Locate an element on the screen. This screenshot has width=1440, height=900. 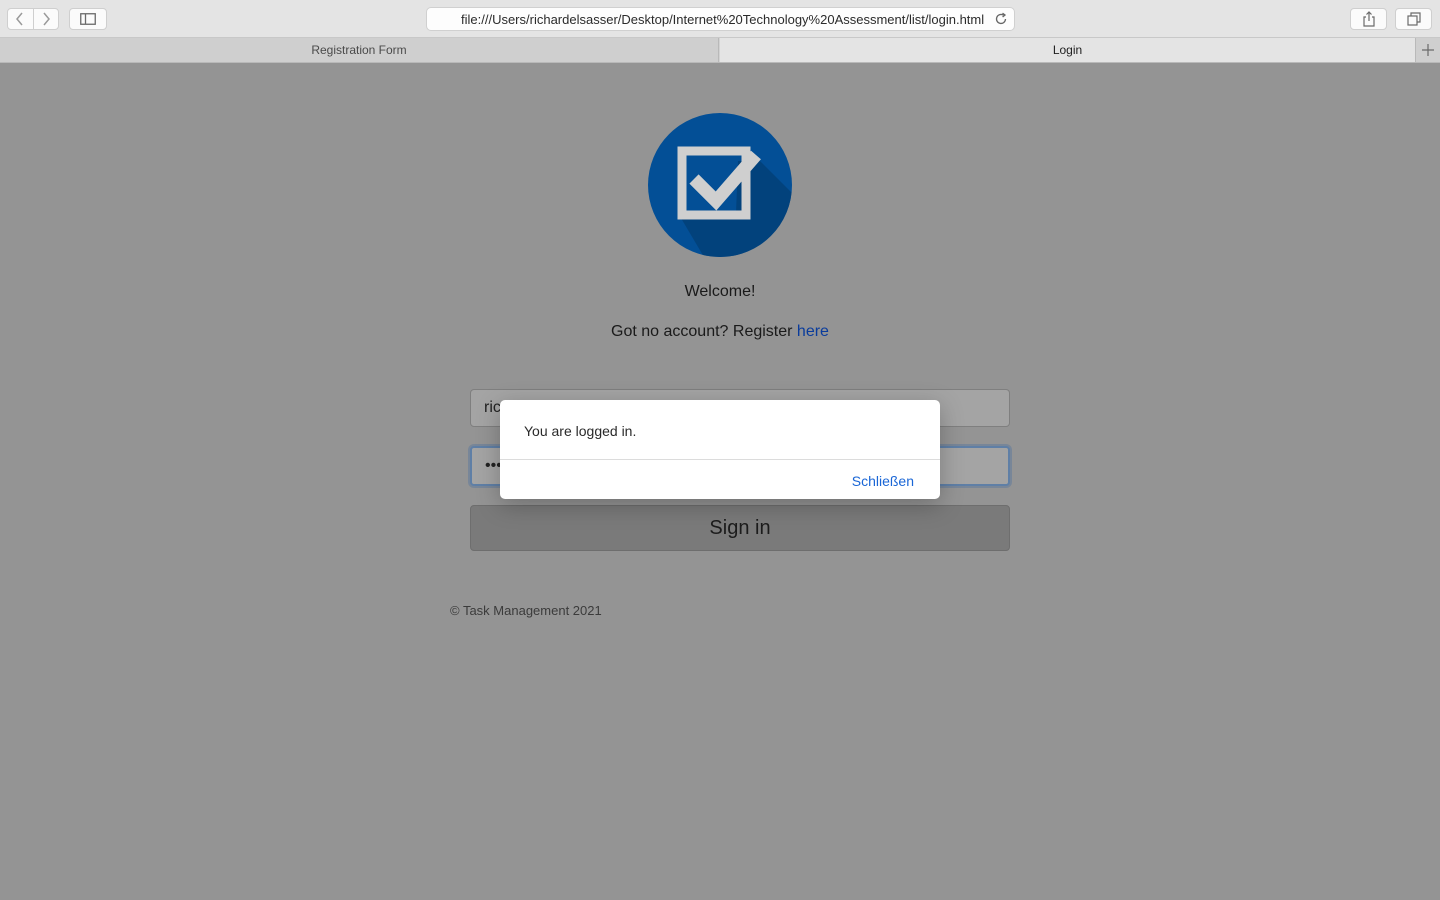
footer-copyright: © Task Management 2021 is located at coordinates (526, 610).